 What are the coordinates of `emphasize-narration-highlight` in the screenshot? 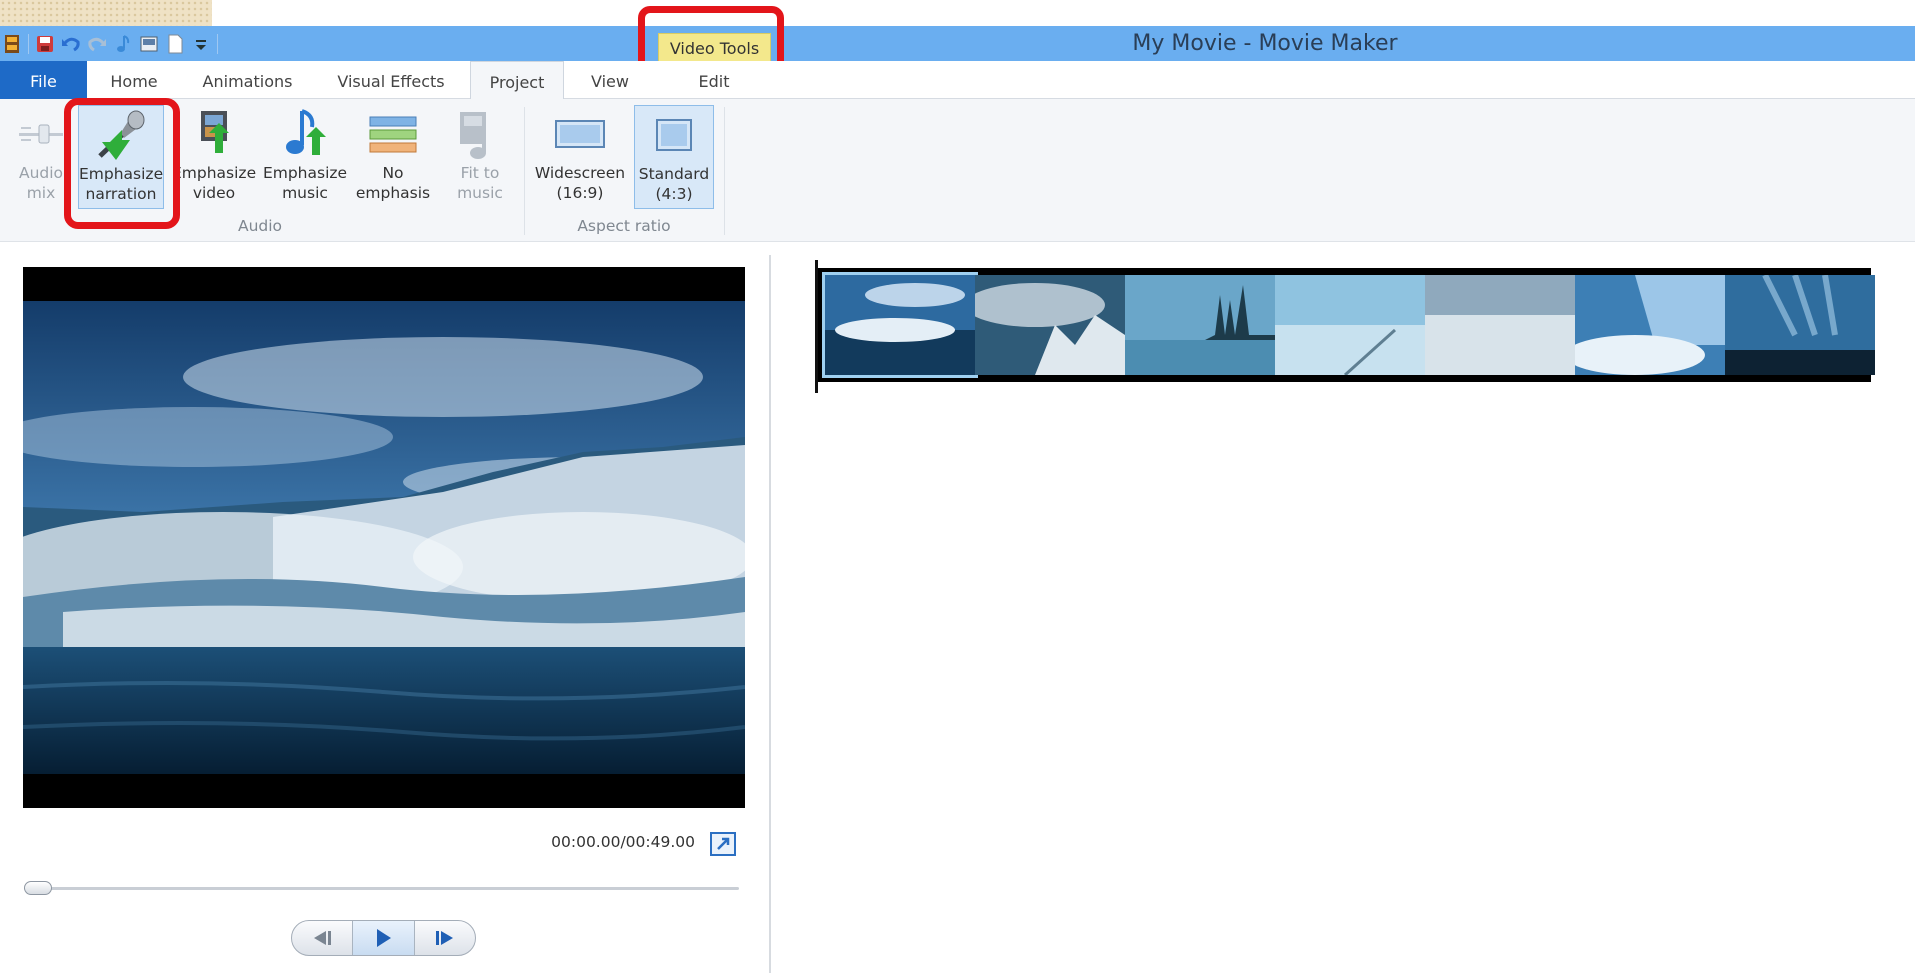 It's located at (122, 163).